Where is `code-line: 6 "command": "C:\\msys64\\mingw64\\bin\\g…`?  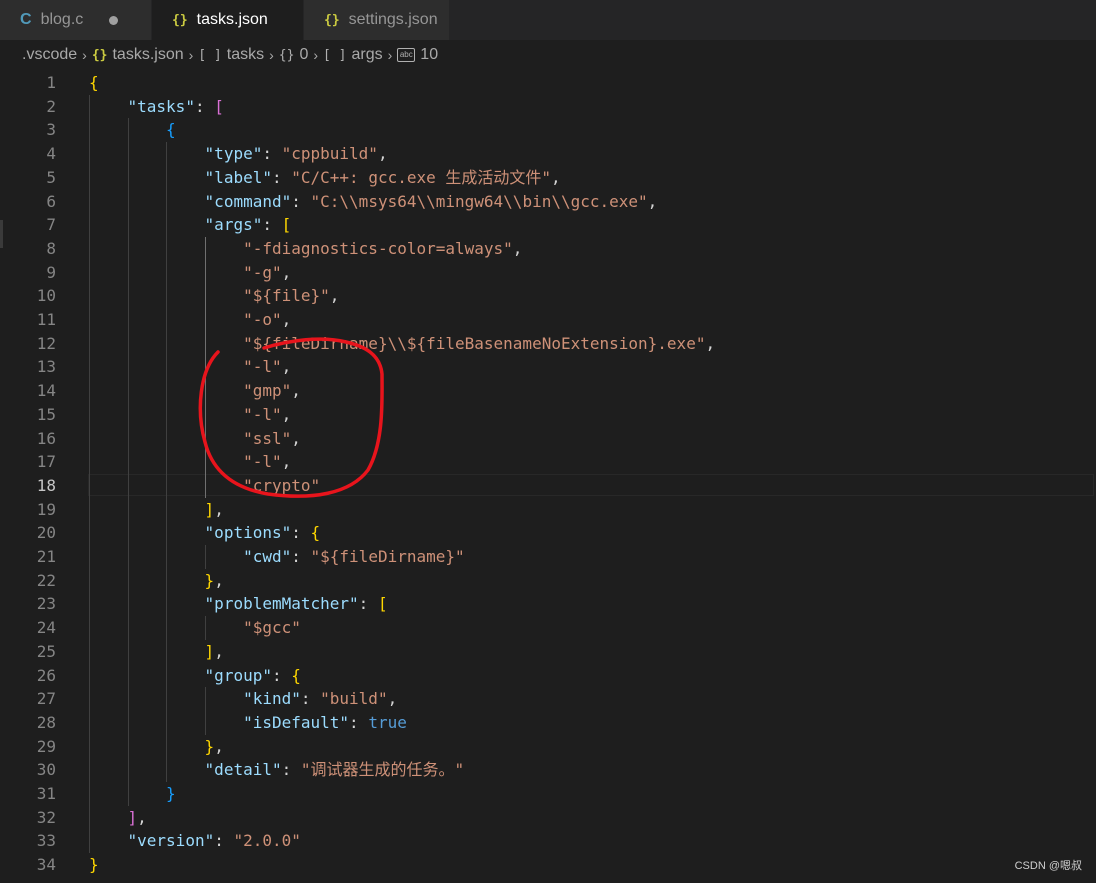
code-line: 6 "command": "C:\\msys64\\mingw64\\bin\\g… is located at coordinates (548, 202).